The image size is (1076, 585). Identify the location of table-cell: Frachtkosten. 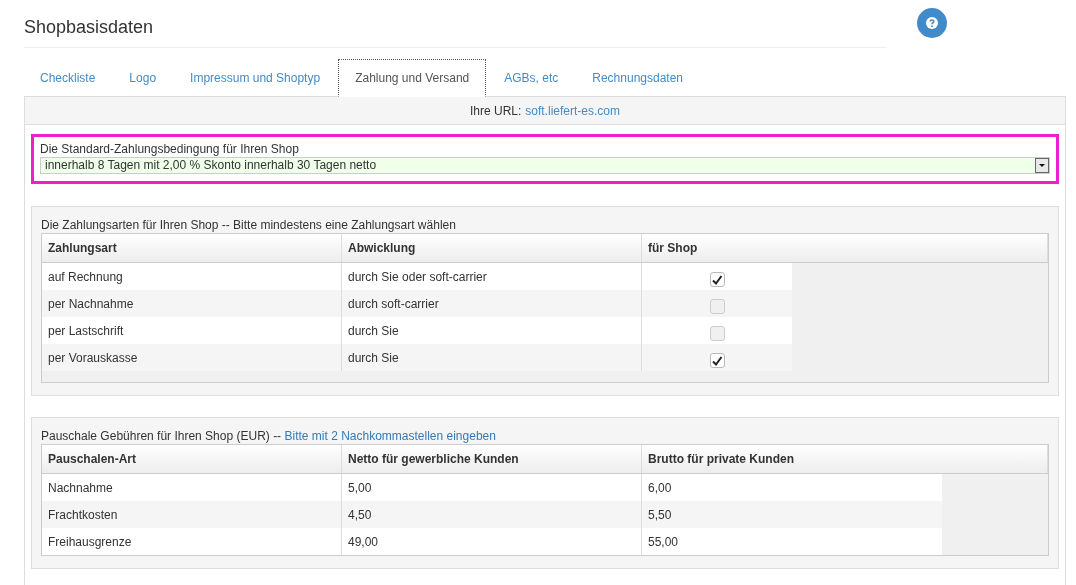
(192, 514).